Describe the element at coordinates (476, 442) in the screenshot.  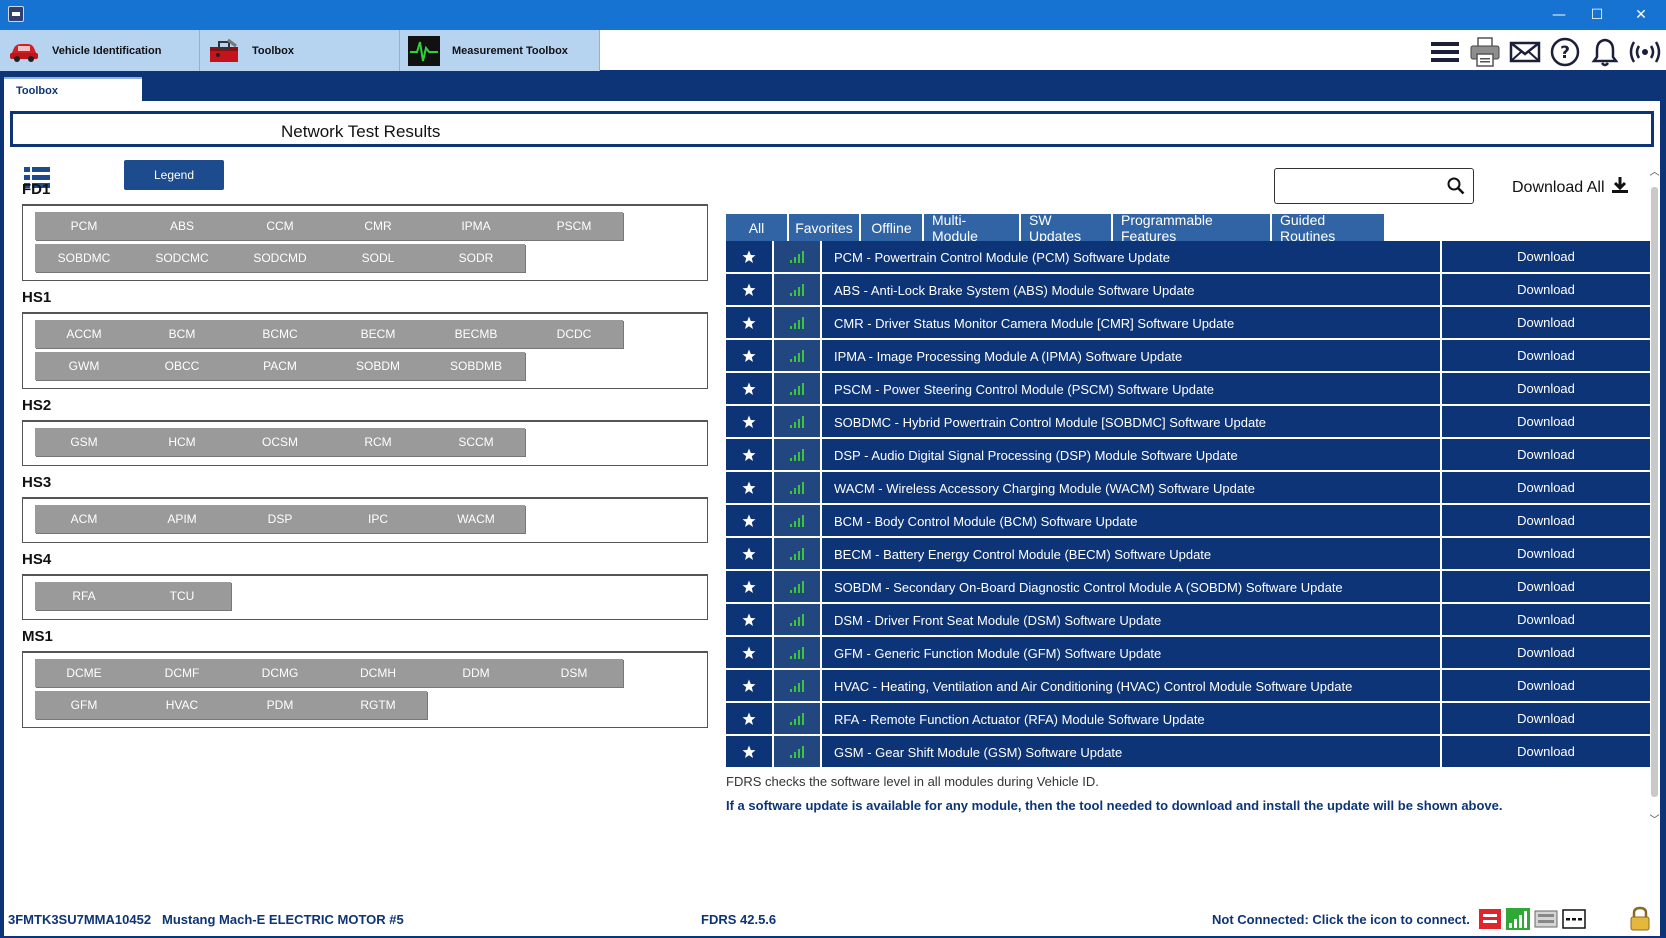
I see `module-button-sccm: SCCM` at that location.